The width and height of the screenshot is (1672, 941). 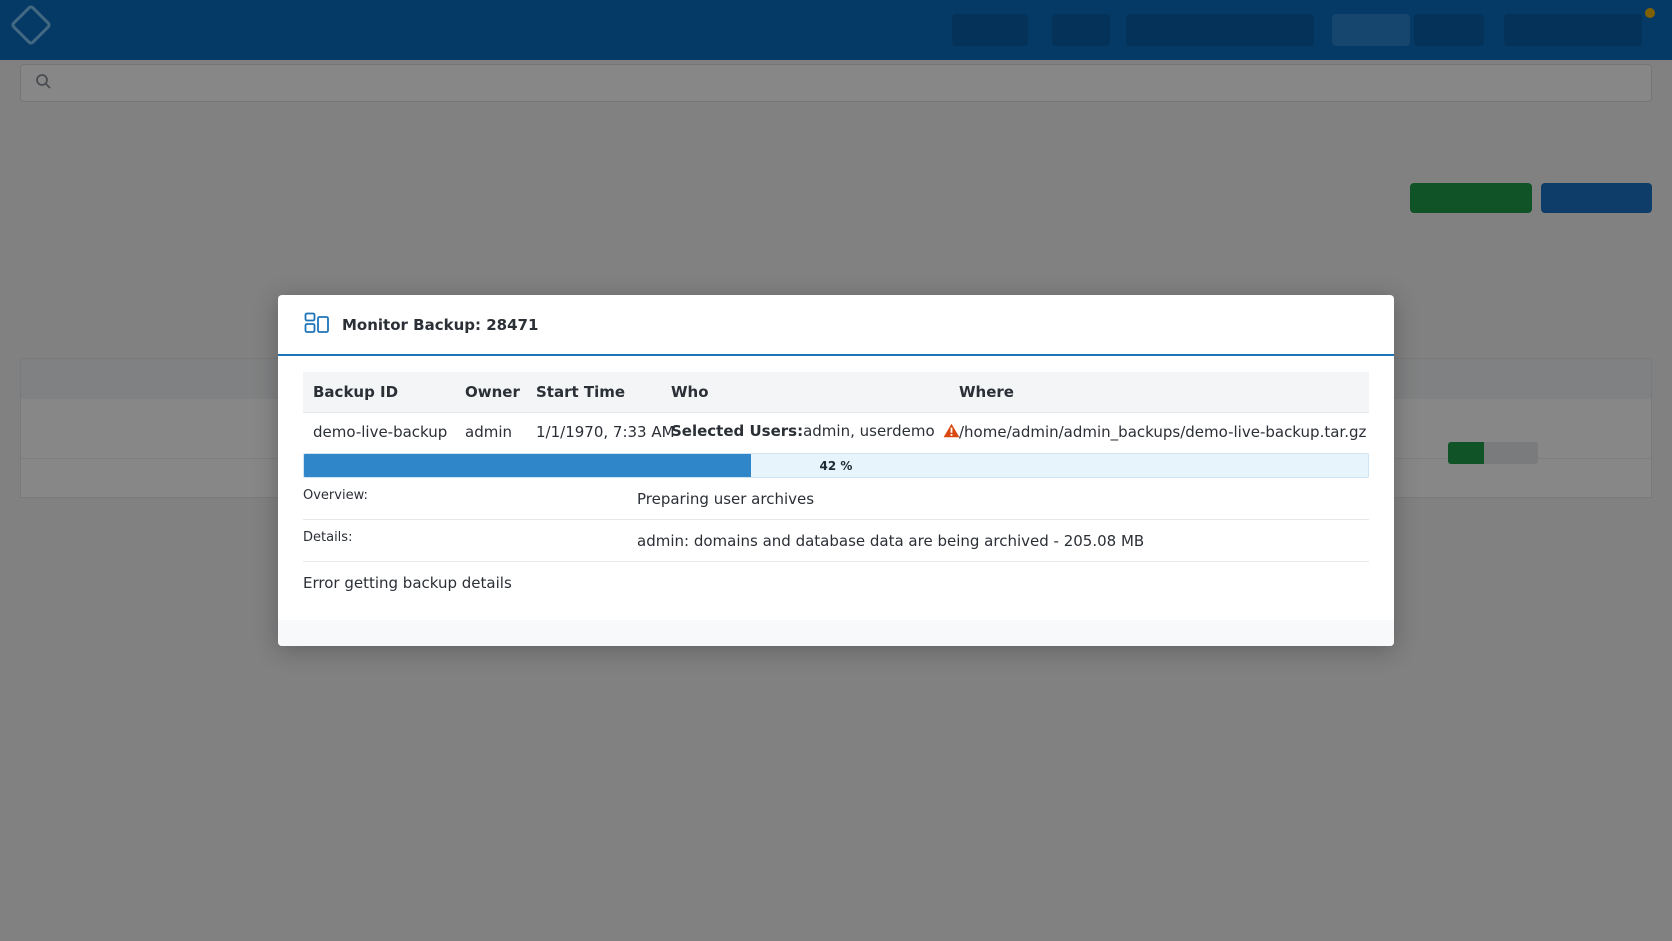 I want to click on overview-row: Overview: Preparing user archives, so click(x=836, y=499).